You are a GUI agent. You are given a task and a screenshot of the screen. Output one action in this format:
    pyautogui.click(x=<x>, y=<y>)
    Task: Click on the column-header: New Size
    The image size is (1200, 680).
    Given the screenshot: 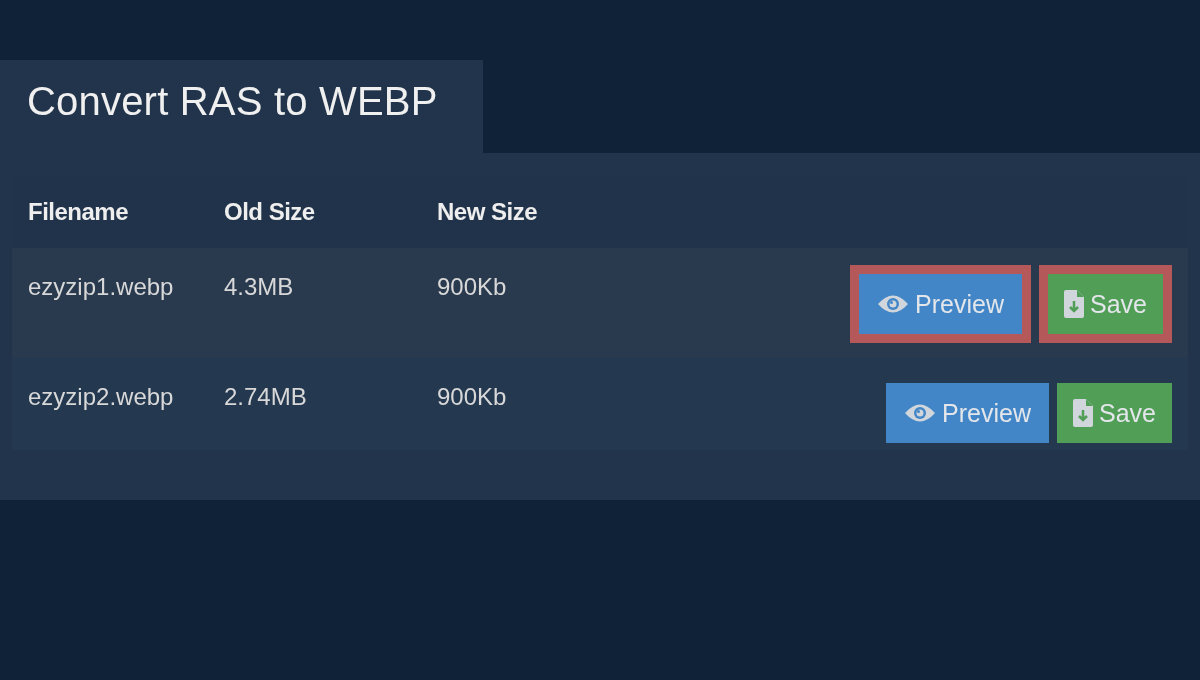 What is the action you would take?
    pyautogui.click(x=488, y=212)
    